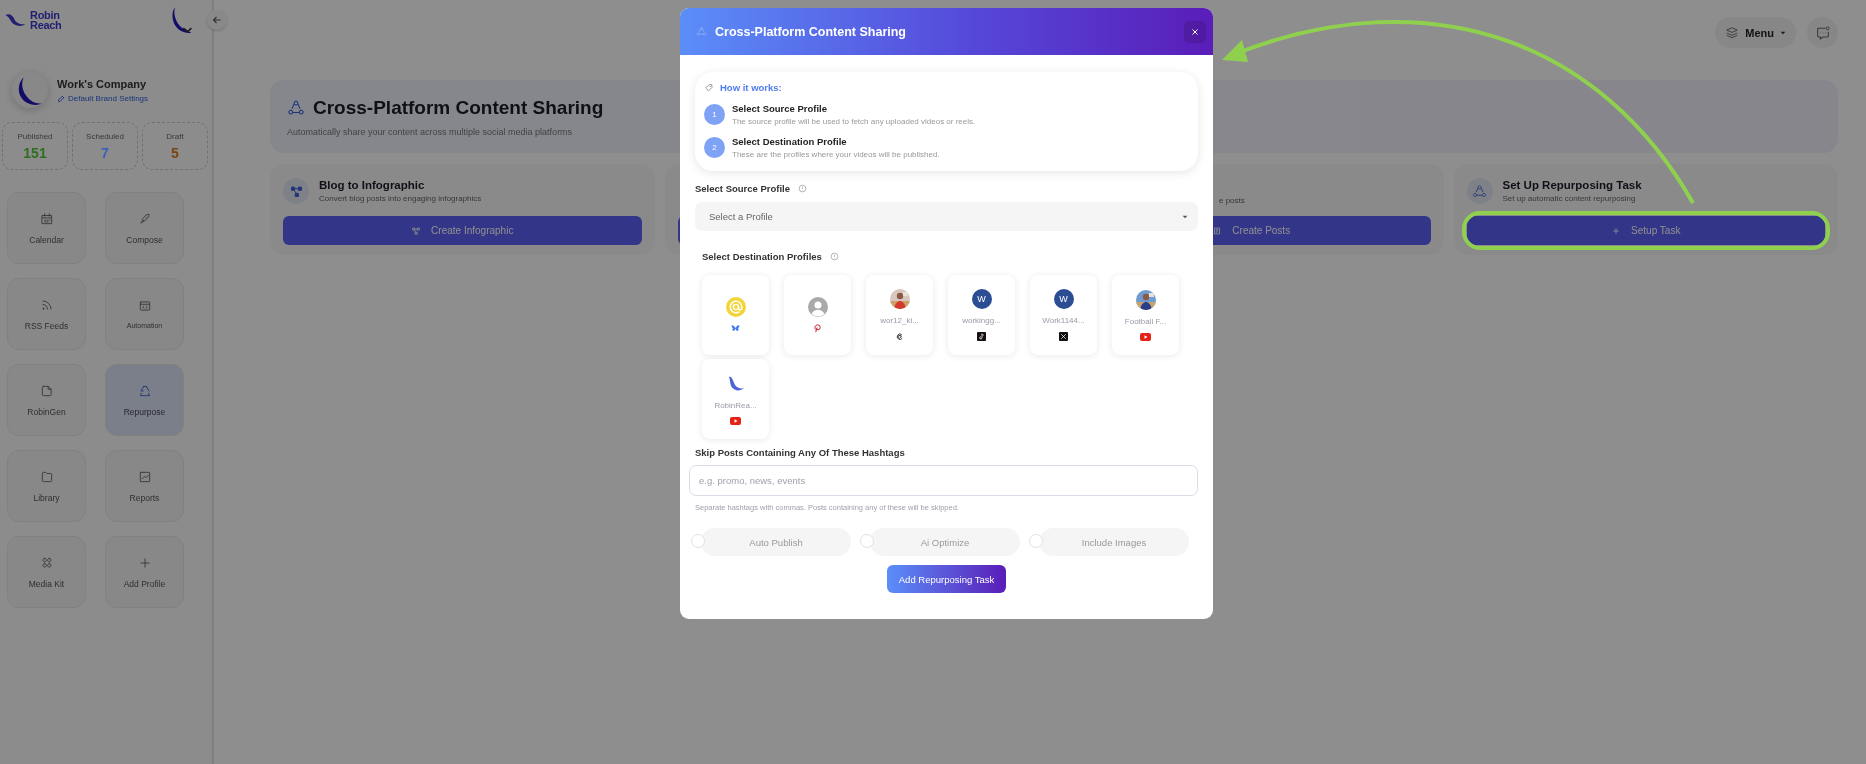 The image size is (1866, 764). Describe the element at coordinates (709, 87) in the screenshot. I see `tag-icon` at that location.